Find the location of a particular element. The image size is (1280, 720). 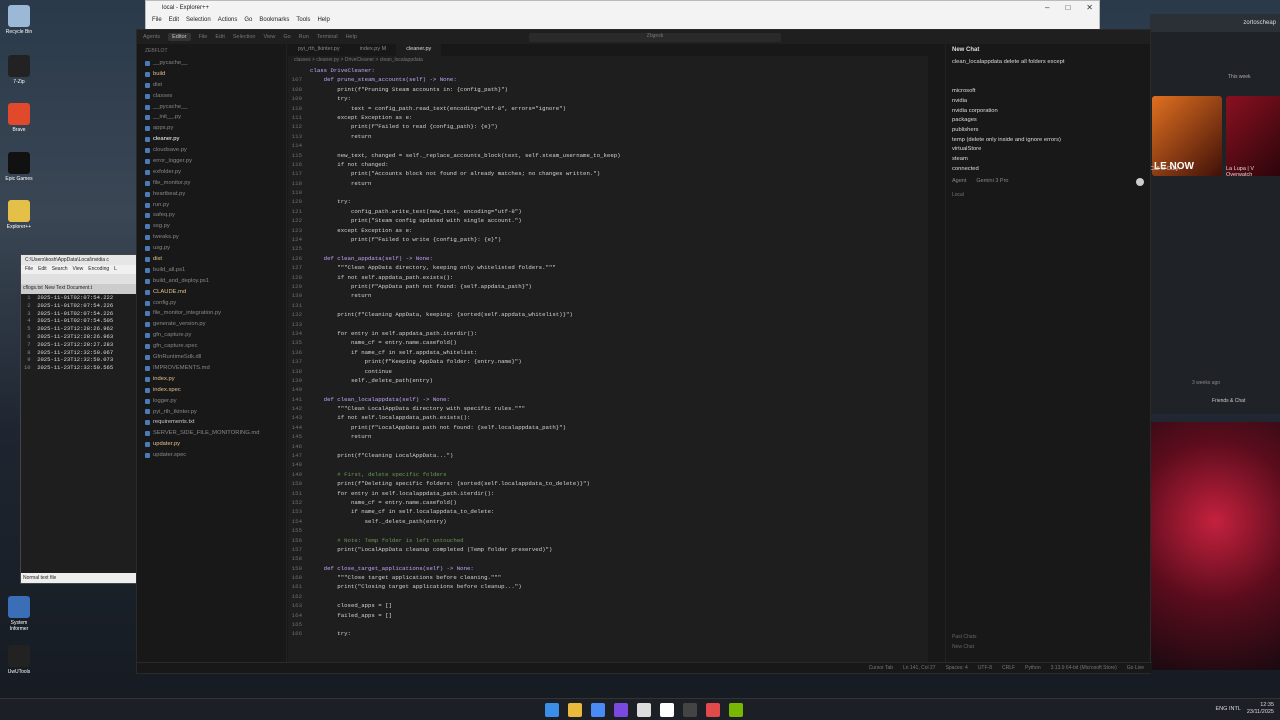

file-item: error_logger.py is located at coordinates (215, 161).